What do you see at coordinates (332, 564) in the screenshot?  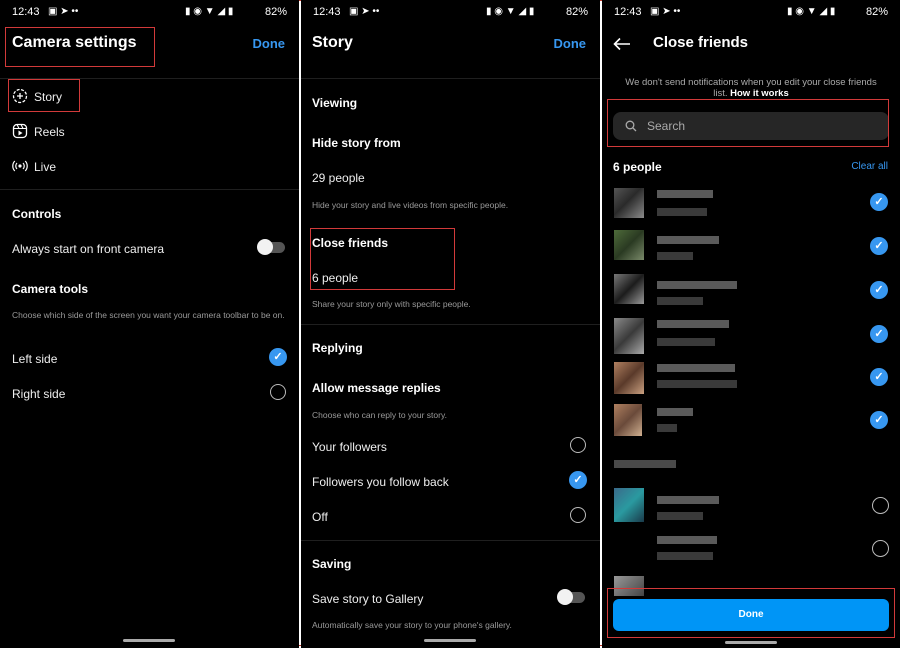 I see `section-header-saving: Saving` at bounding box center [332, 564].